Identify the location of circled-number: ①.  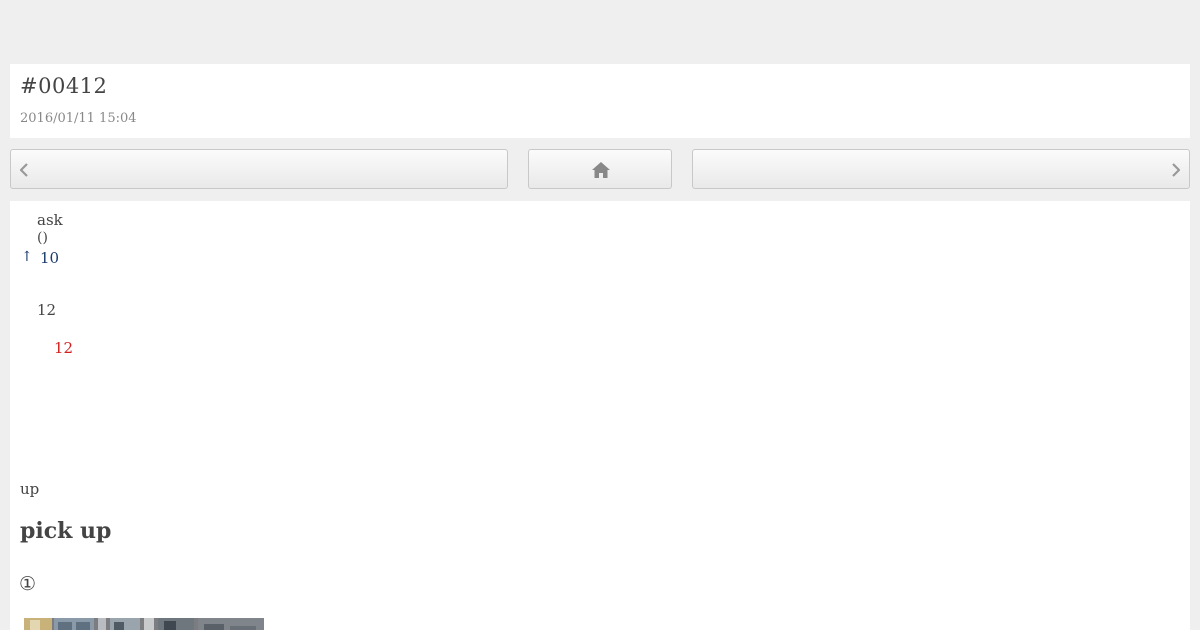
(28, 584).